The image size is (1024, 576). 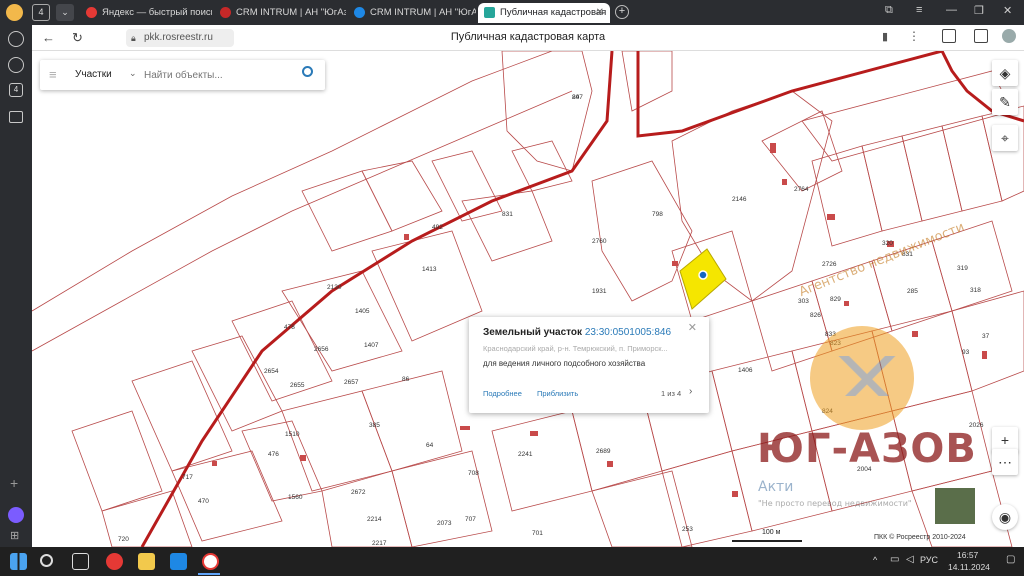 I want to click on network-icon: ▭, so click(x=894, y=559).